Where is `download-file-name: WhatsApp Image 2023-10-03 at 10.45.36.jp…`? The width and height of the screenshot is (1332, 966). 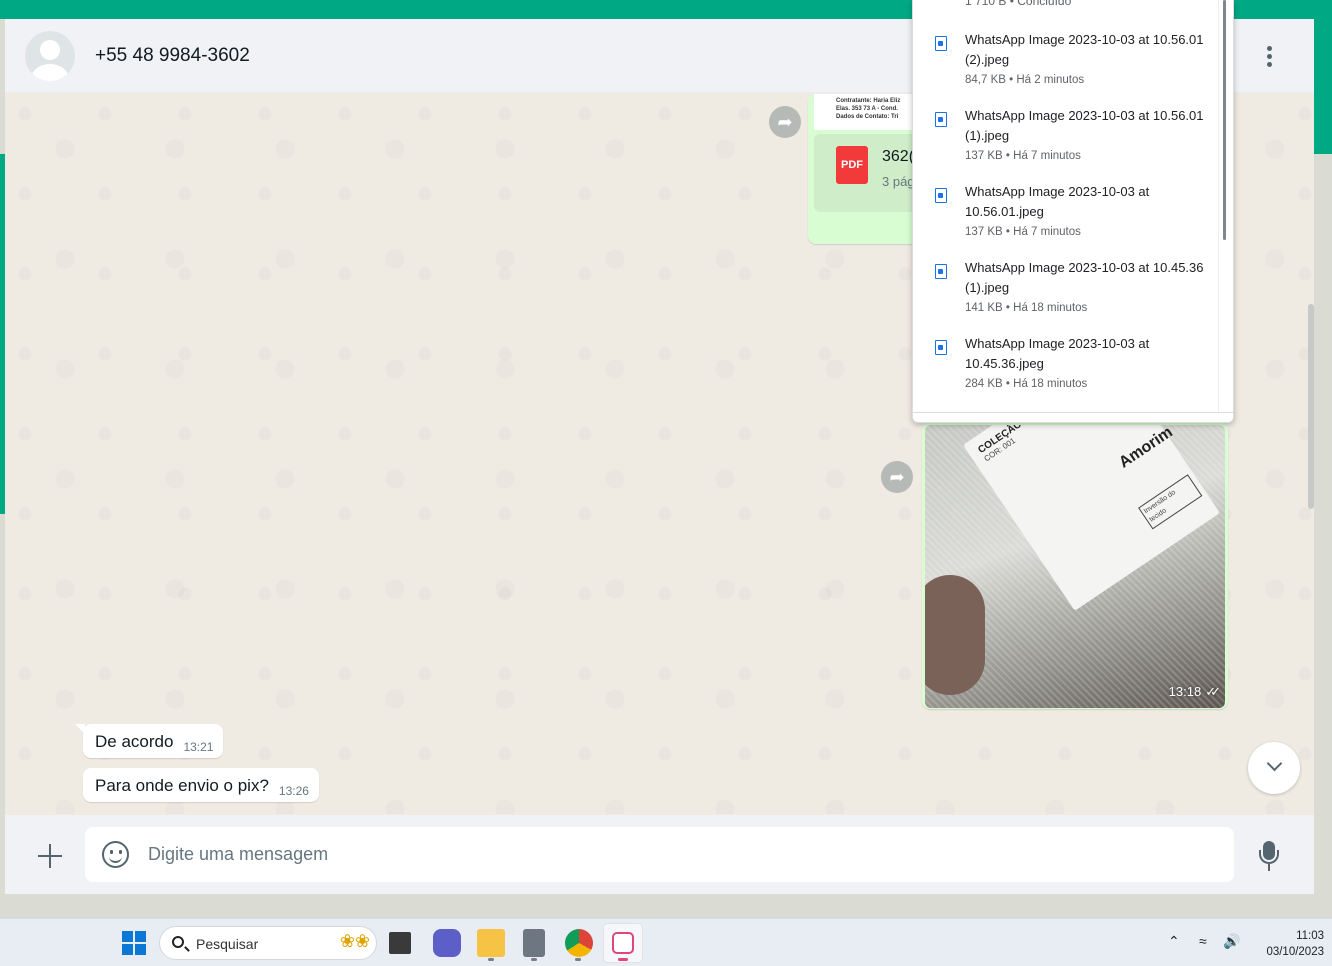 download-file-name: WhatsApp Image 2023-10-03 at 10.45.36.jp… is located at coordinates (1085, 354).